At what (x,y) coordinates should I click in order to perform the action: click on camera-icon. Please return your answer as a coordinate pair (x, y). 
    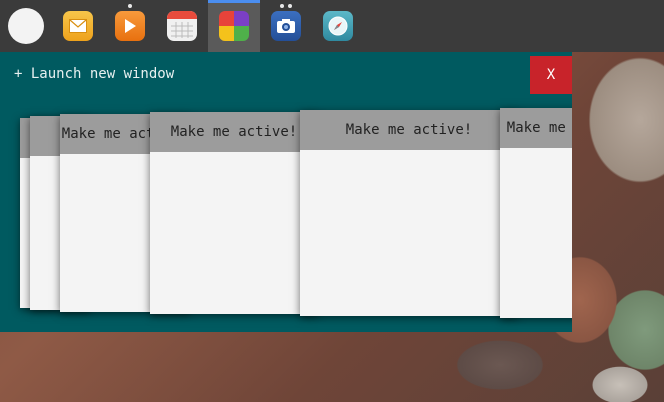
    Looking at the image, I should click on (286, 26).